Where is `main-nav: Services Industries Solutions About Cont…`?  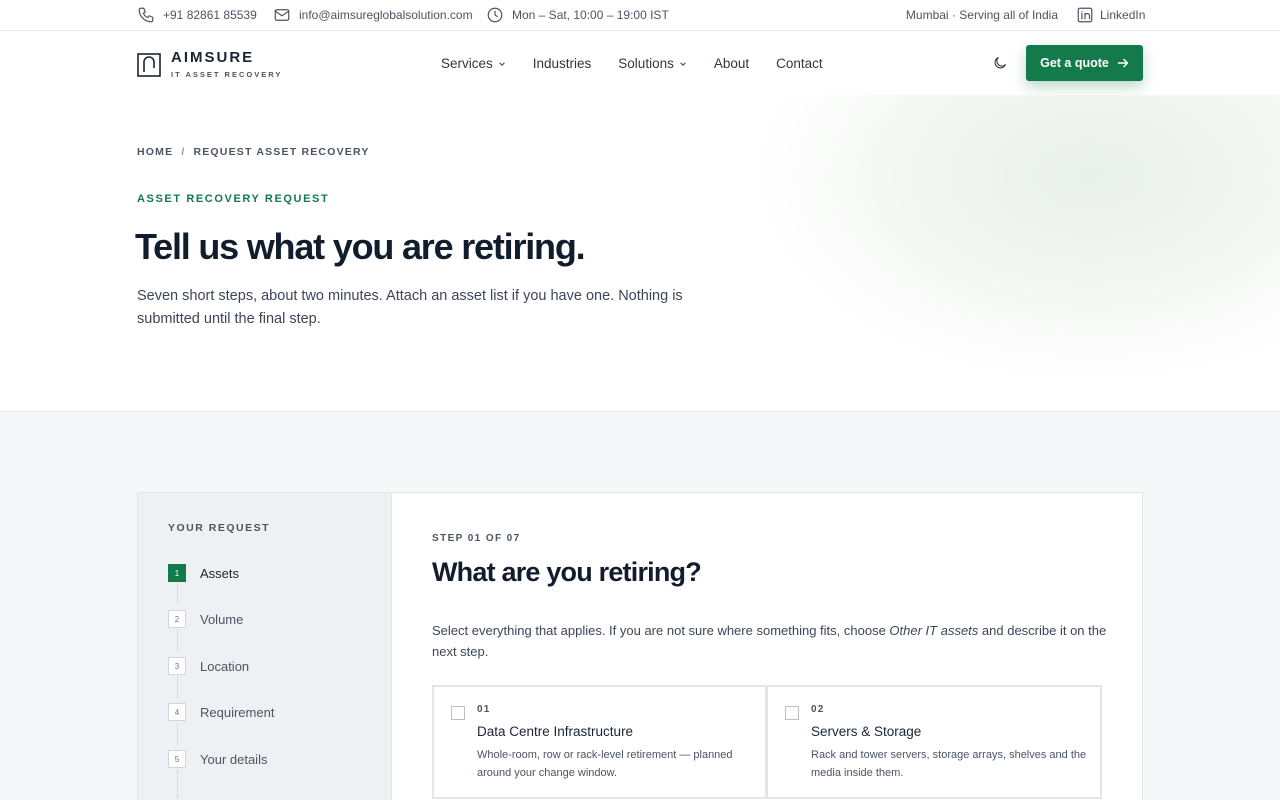 main-nav: Services Industries Solutions About Cont… is located at coordinates (632, 63).